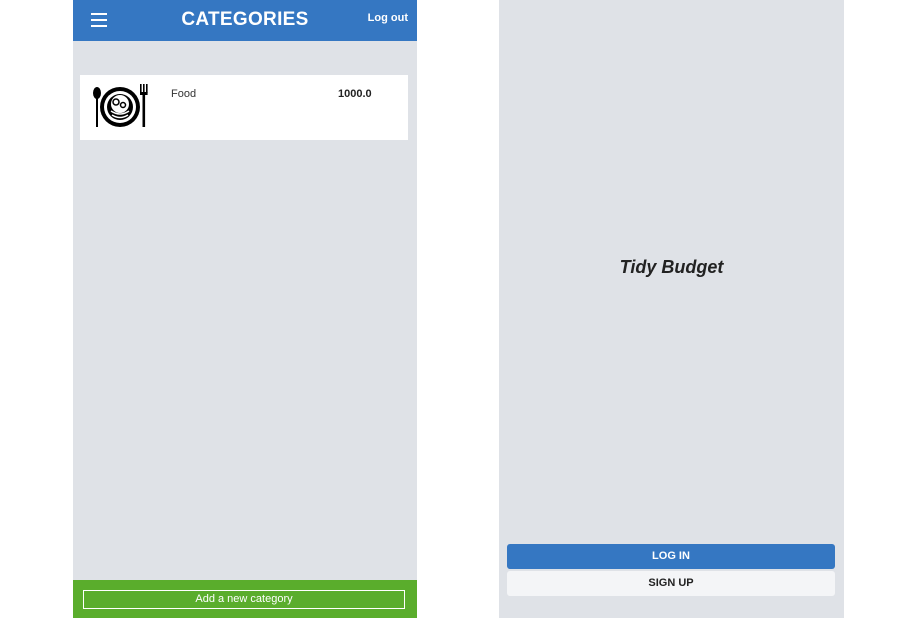 The width and height of the screenshot is (922, 618). I want to click on category-item: Food 1000.0, so click(244, 107).